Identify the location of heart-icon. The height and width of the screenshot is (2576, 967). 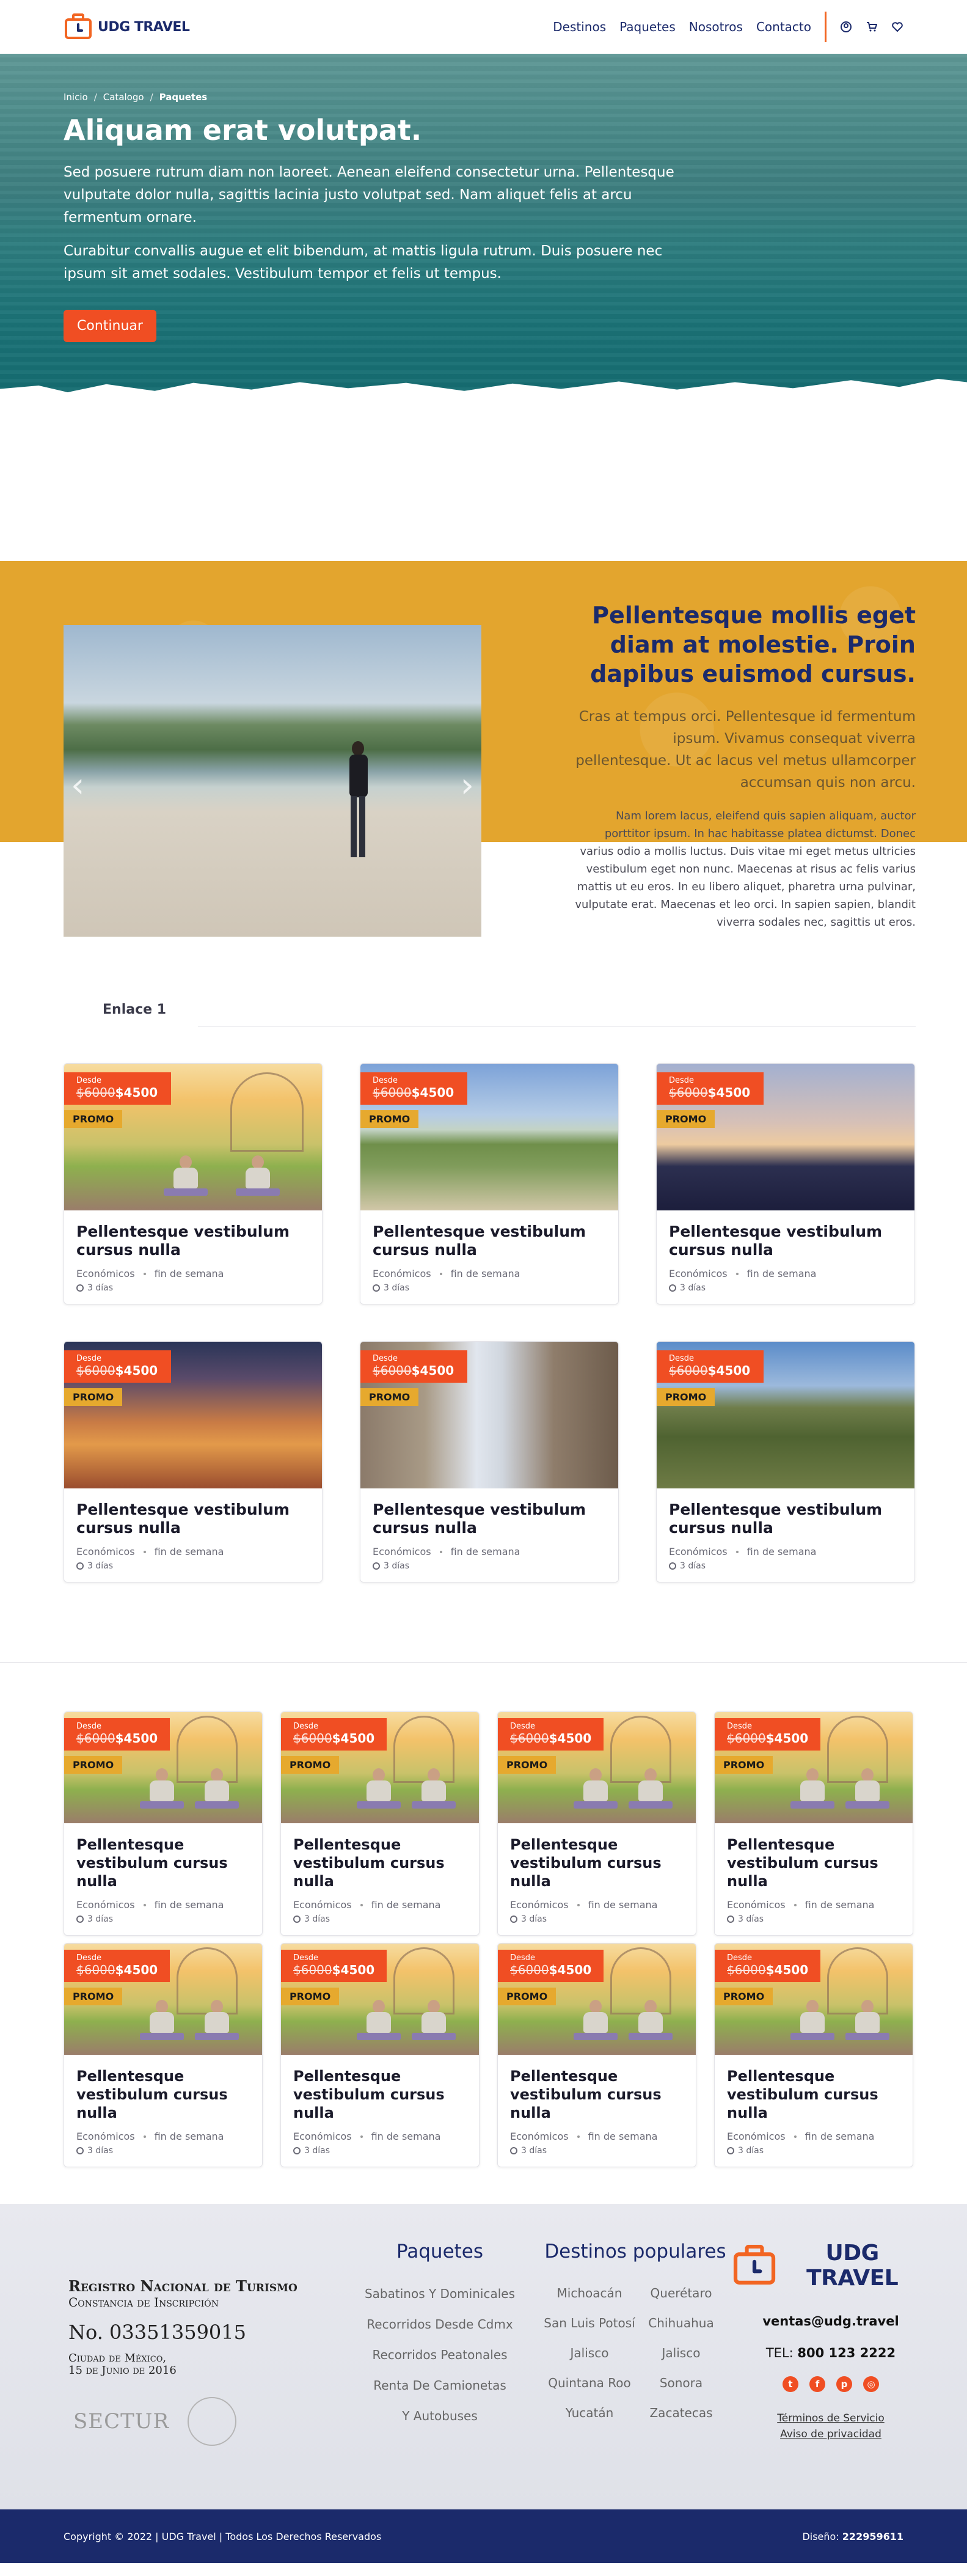
(897, 27).